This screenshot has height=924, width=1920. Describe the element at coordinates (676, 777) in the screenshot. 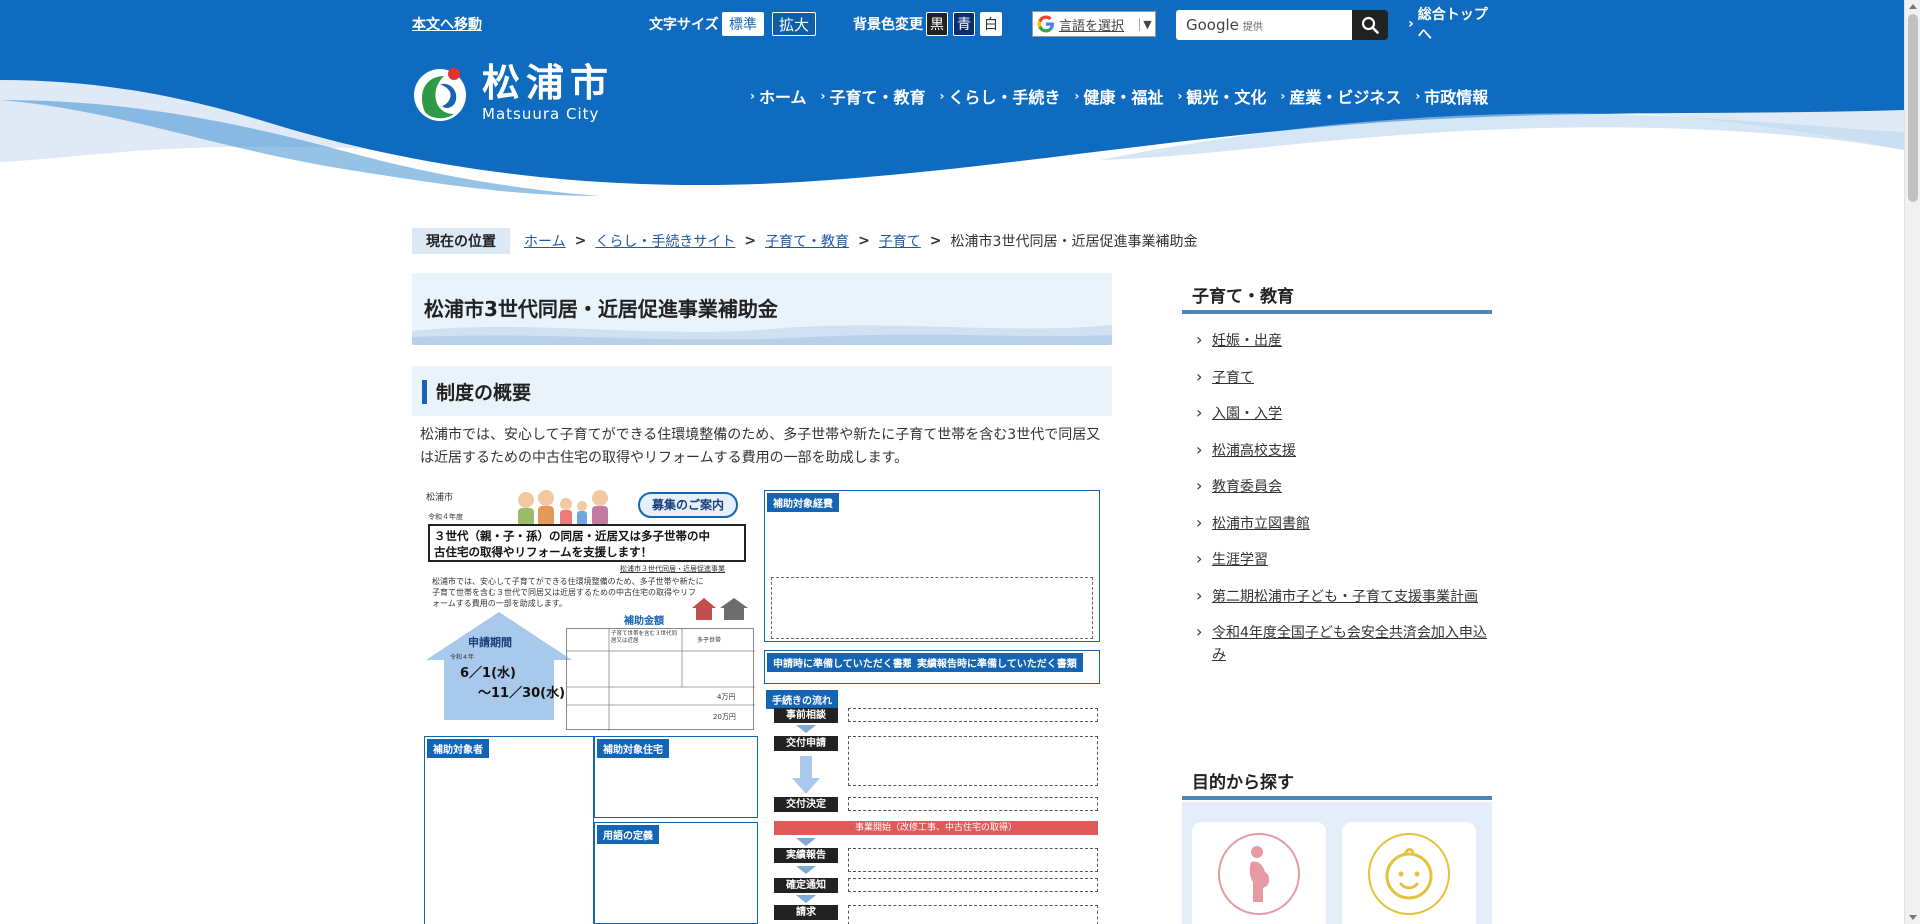

I see `flyer-eligible-housing-box: 補助対象住宅` at that location.